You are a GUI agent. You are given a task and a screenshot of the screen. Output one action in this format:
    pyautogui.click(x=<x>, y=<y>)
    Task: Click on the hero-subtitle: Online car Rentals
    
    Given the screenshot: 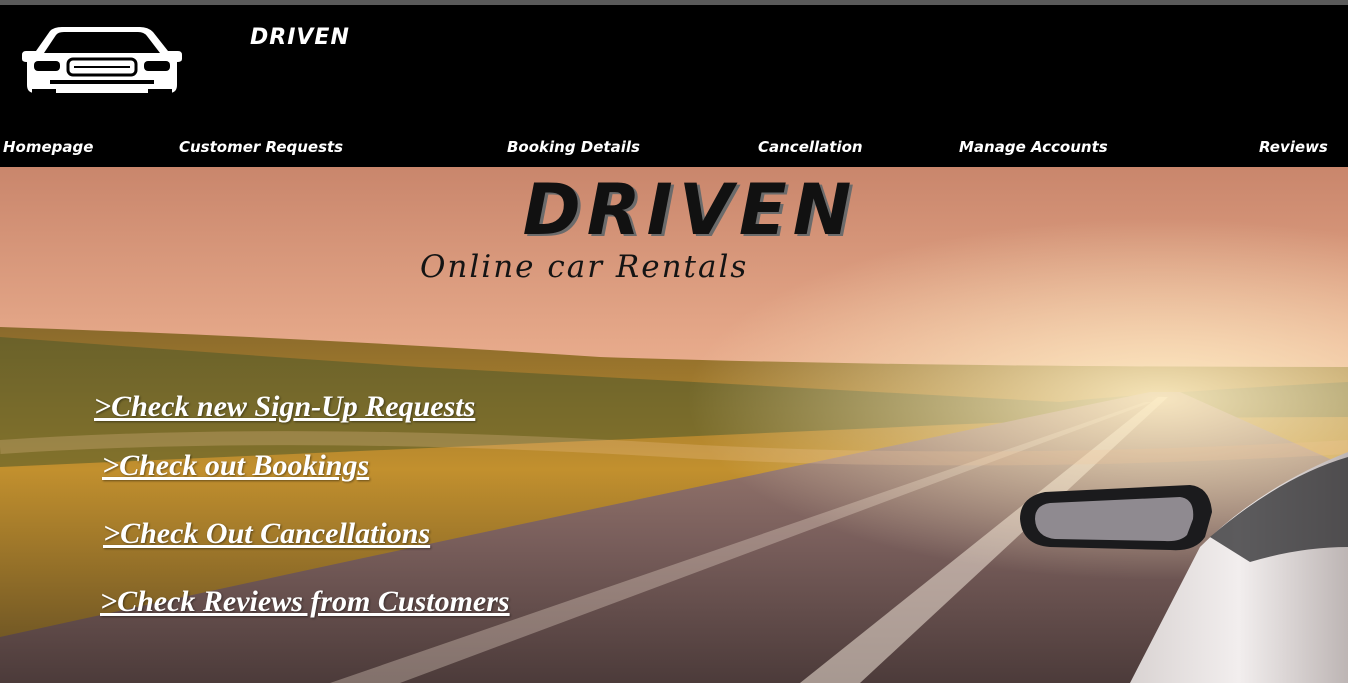 What is the action you would take?
    pyautogui.click(x=584, y=267)
    